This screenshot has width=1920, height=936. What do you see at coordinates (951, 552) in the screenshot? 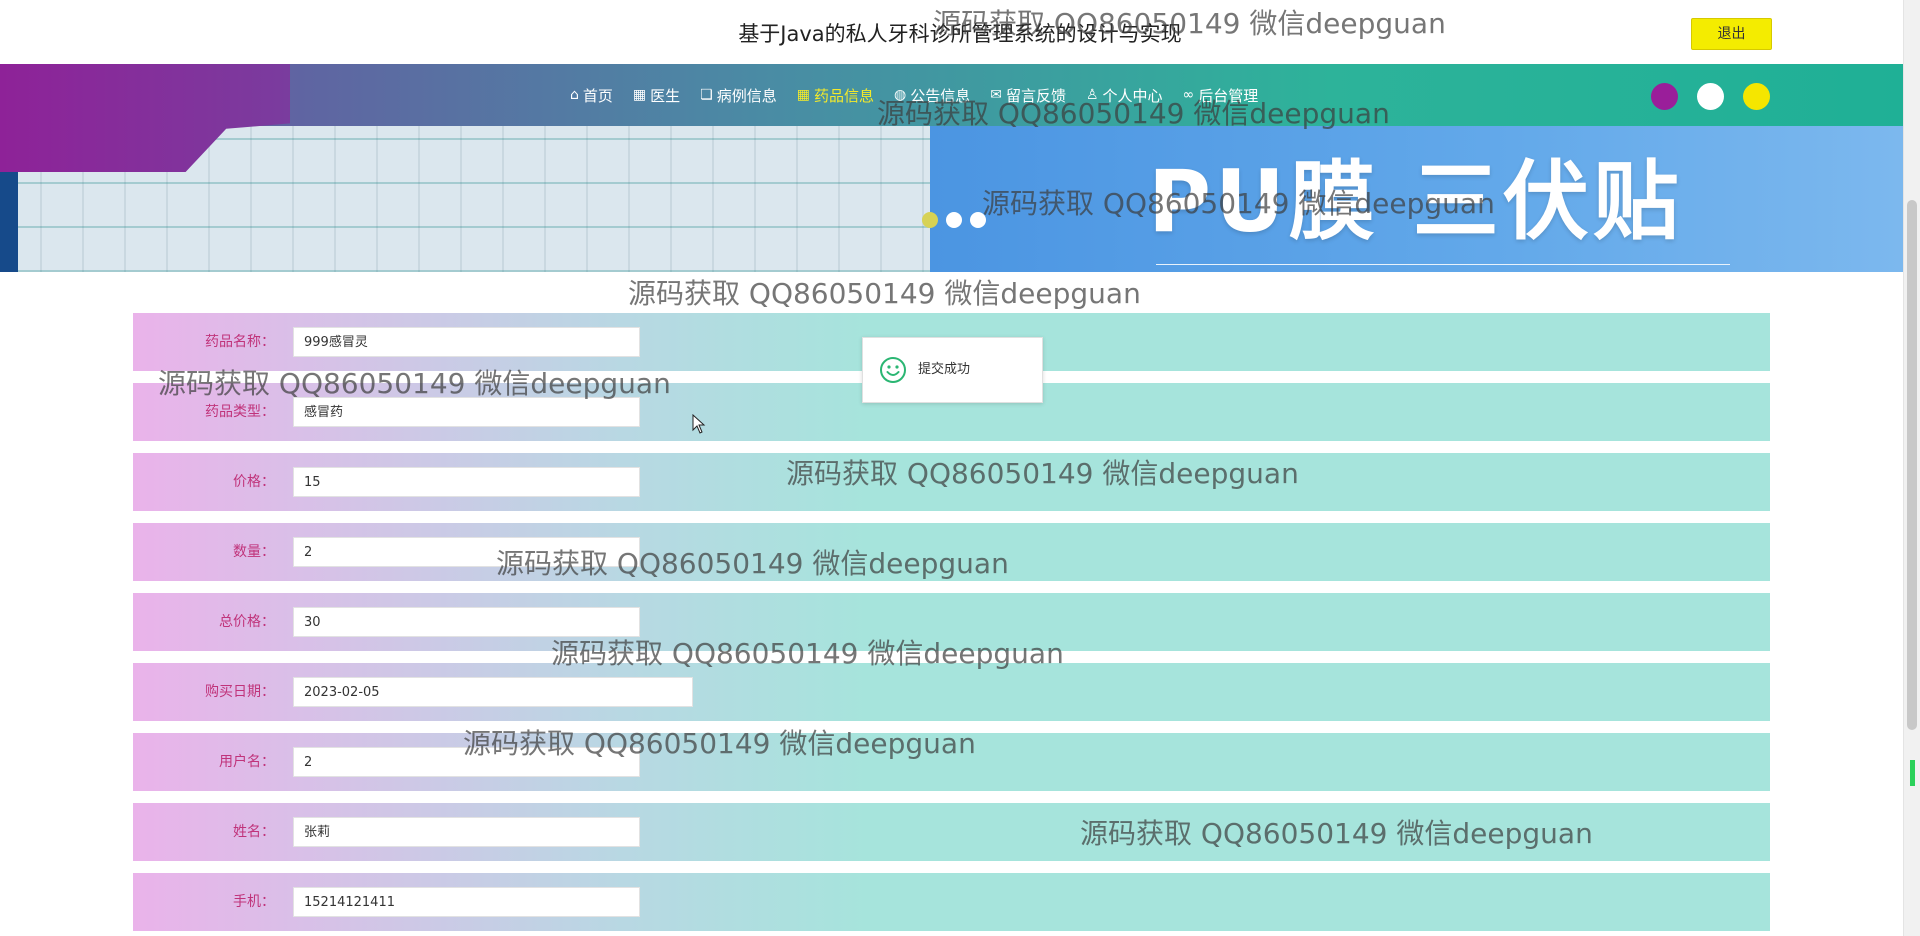
I see `form-row: 数量： 2` at bounding box center [951, 552].